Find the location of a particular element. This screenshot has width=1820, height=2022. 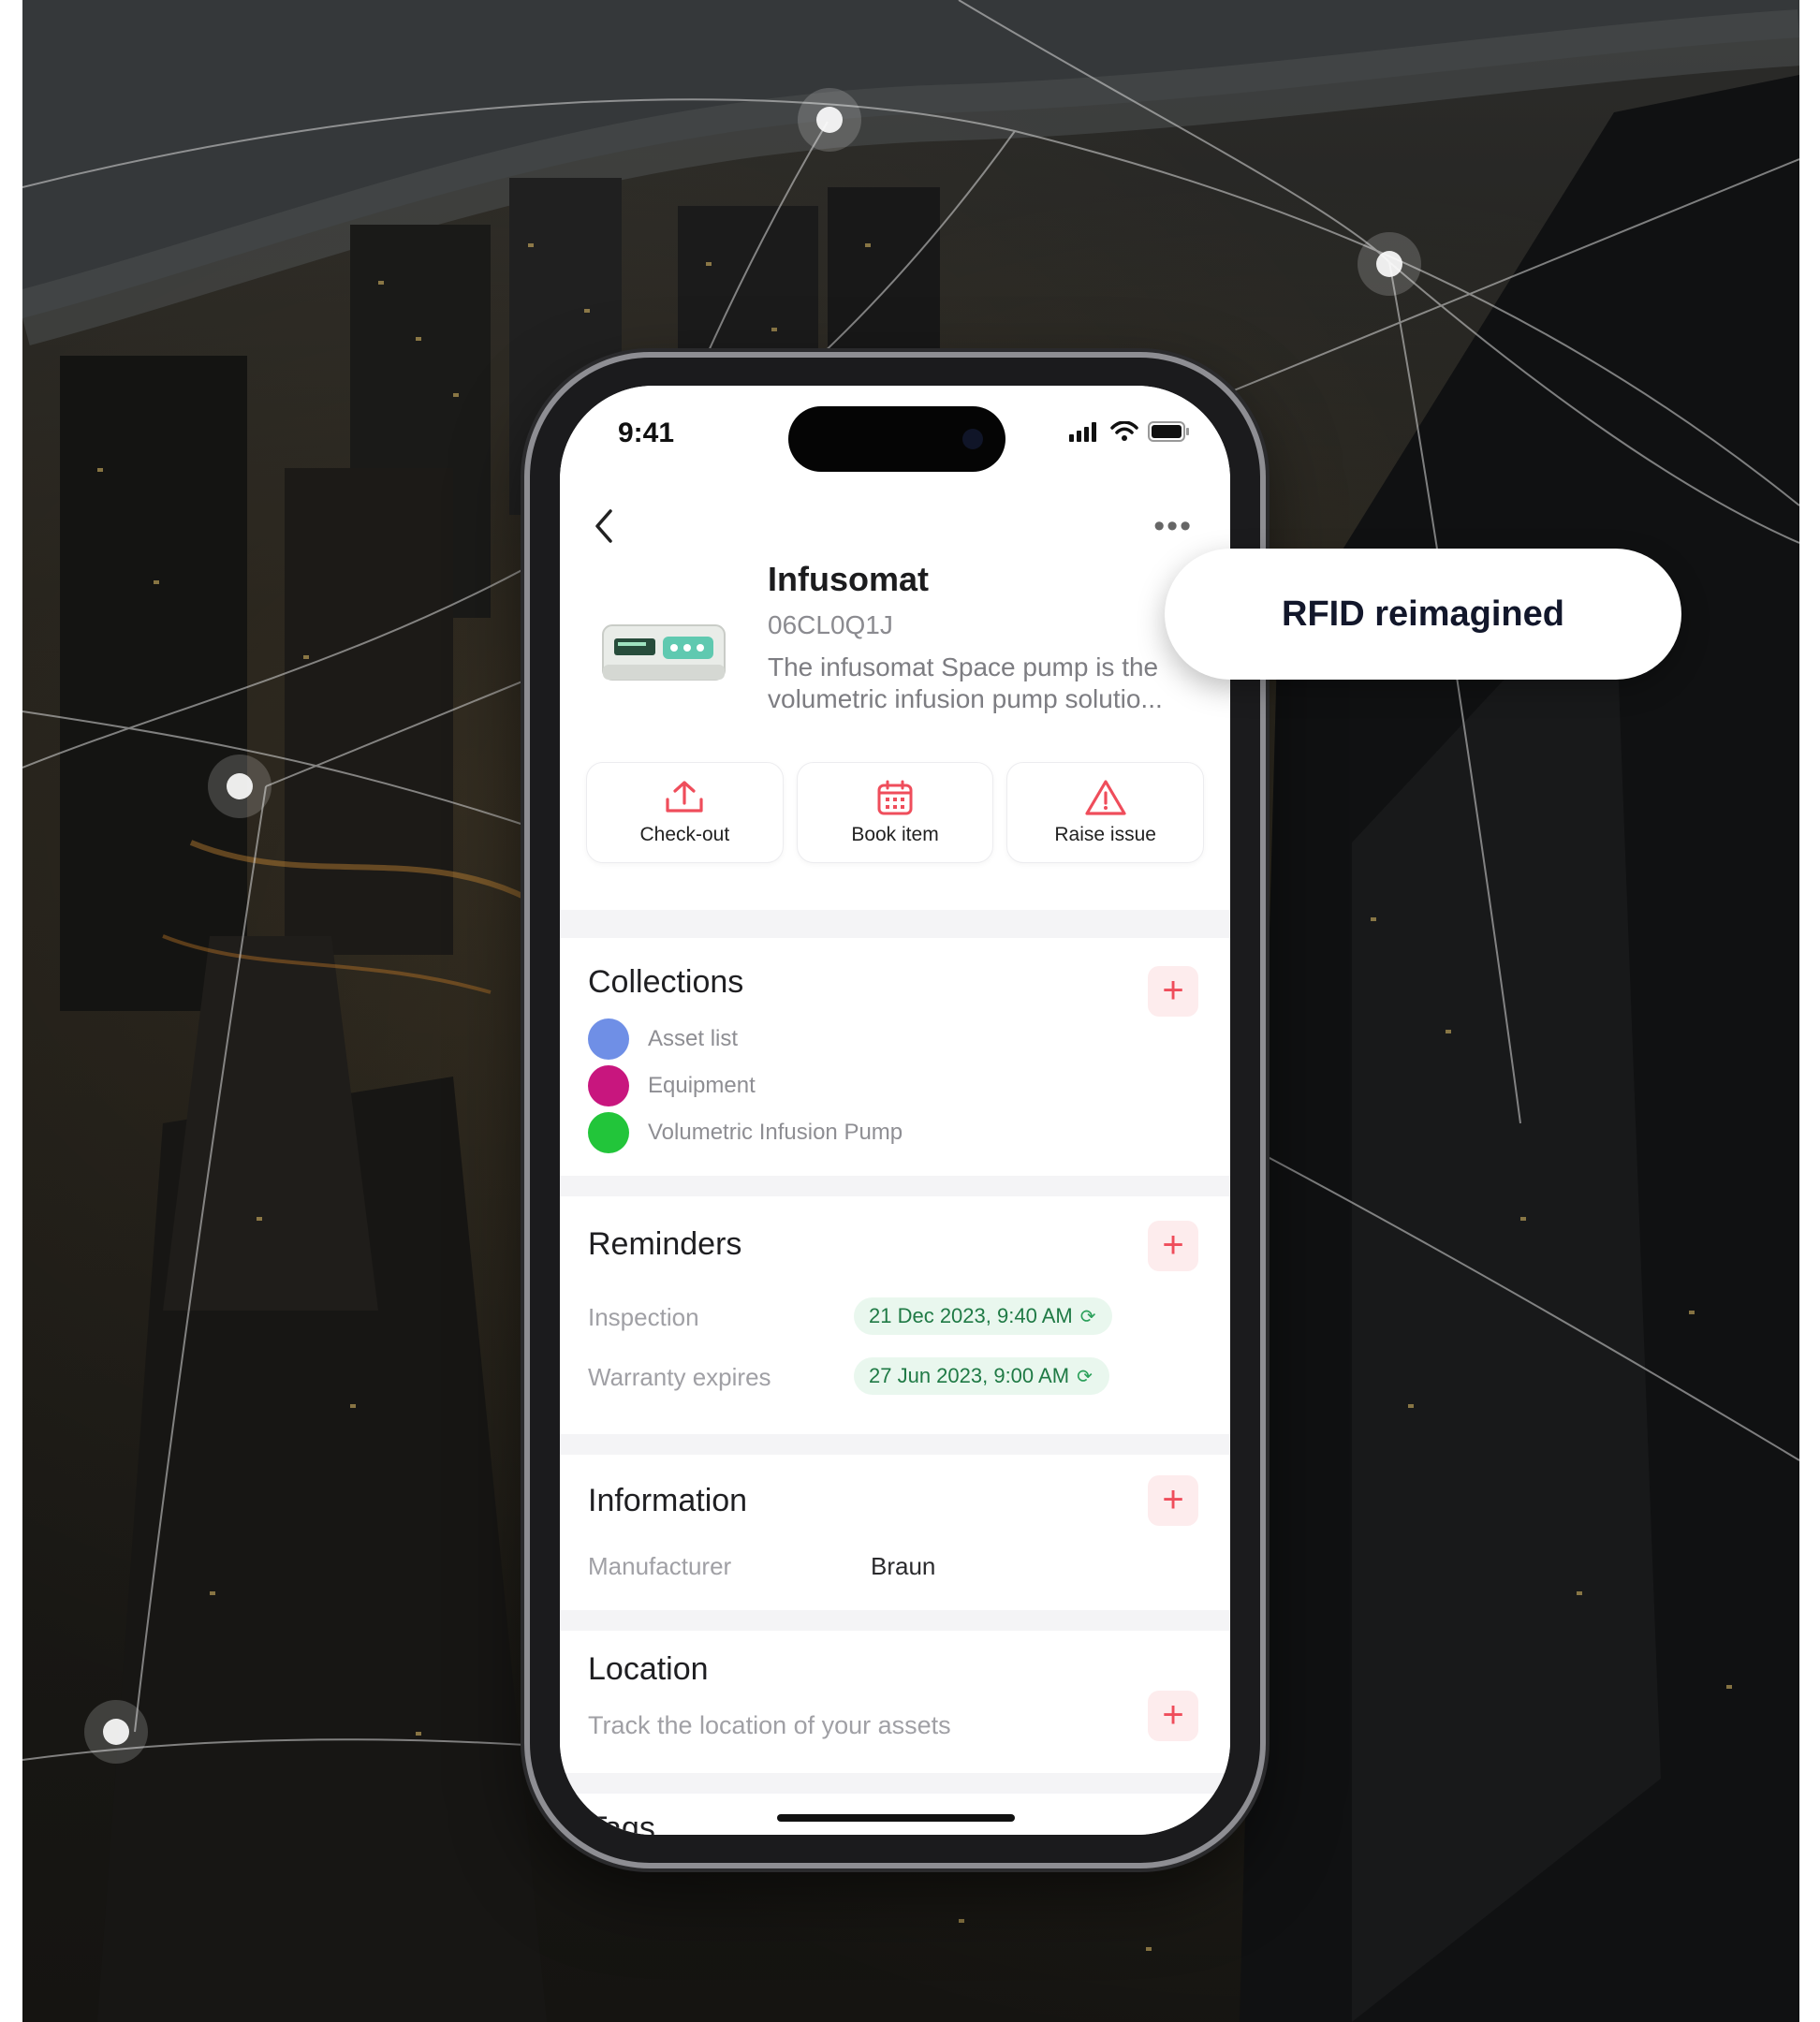

more-options-icon: ••• is located at coordinates (1173, 526).